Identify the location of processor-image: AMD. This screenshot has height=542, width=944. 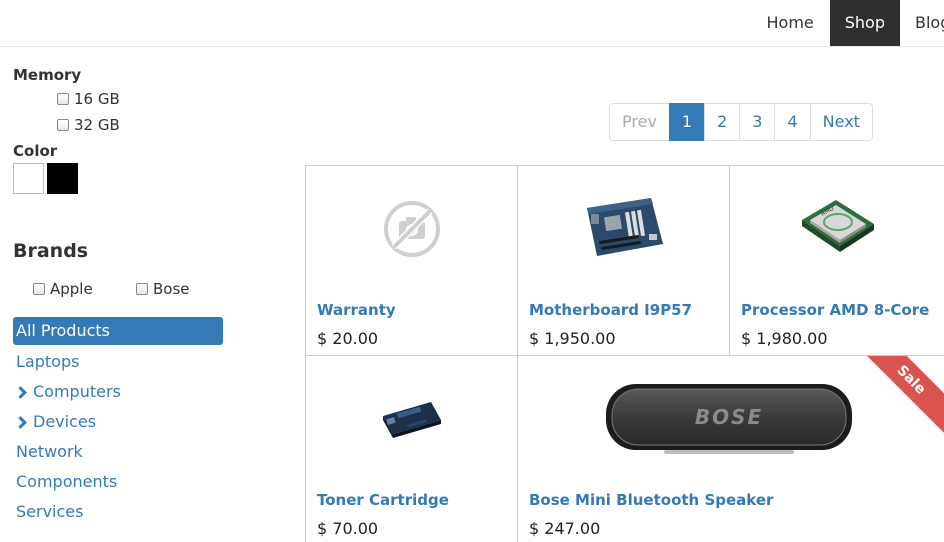
(838, 225).